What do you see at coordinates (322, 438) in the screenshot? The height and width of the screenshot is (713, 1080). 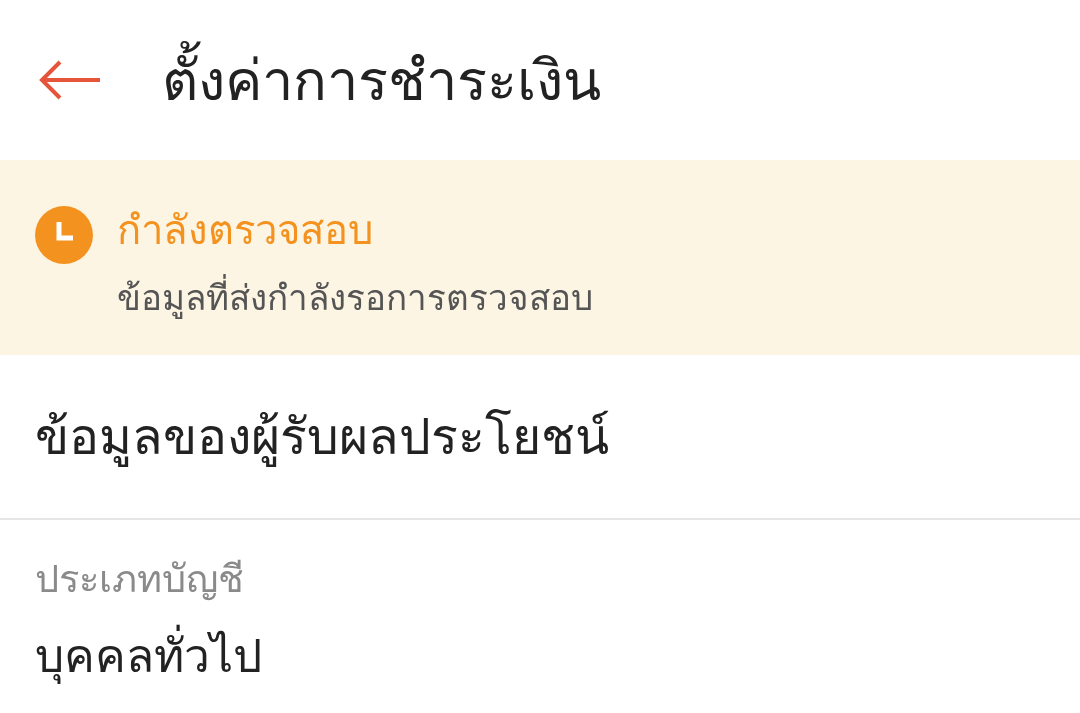 I see `section-title: ข้อมูลของผู้รับผลประโยชน์` at bounding box center [322, 438].